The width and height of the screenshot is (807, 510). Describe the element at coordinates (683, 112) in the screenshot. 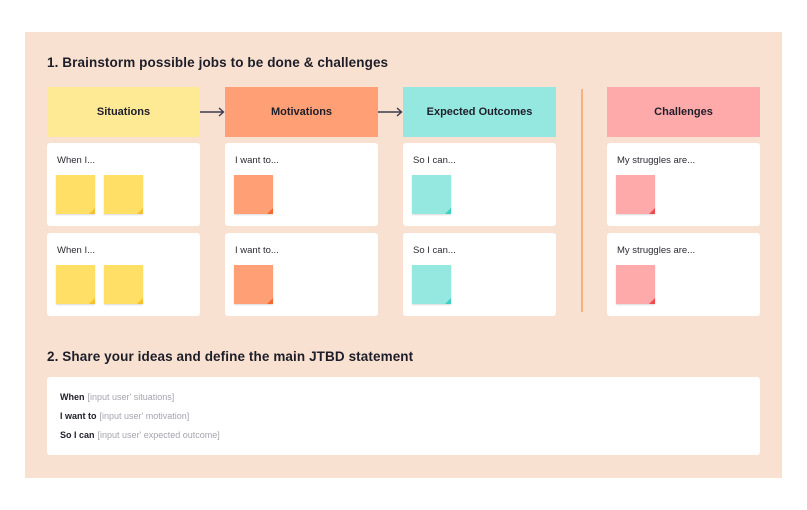

I see `column-header-challenges: Challenges` at that location.